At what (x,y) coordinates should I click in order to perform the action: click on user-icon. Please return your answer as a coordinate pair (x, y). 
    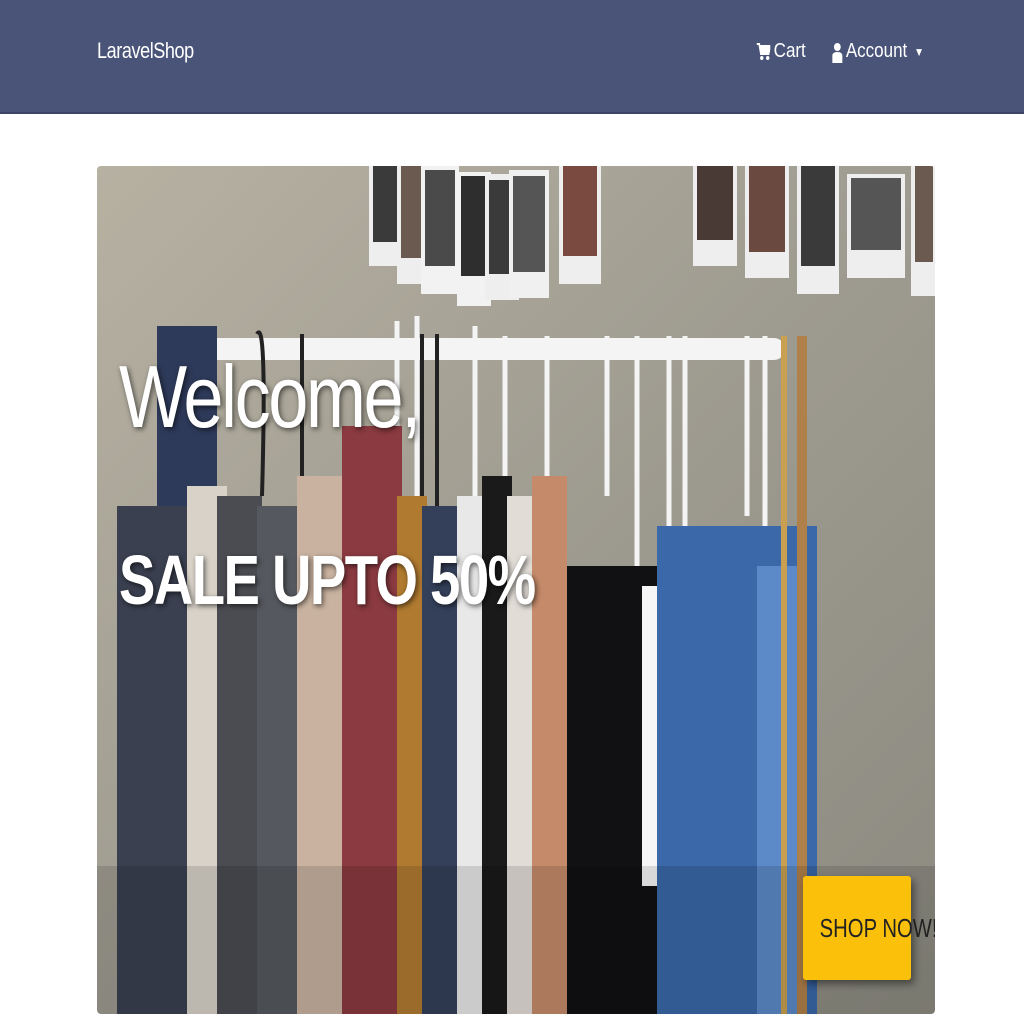
    Looking at the image, I should click on (837, 52).